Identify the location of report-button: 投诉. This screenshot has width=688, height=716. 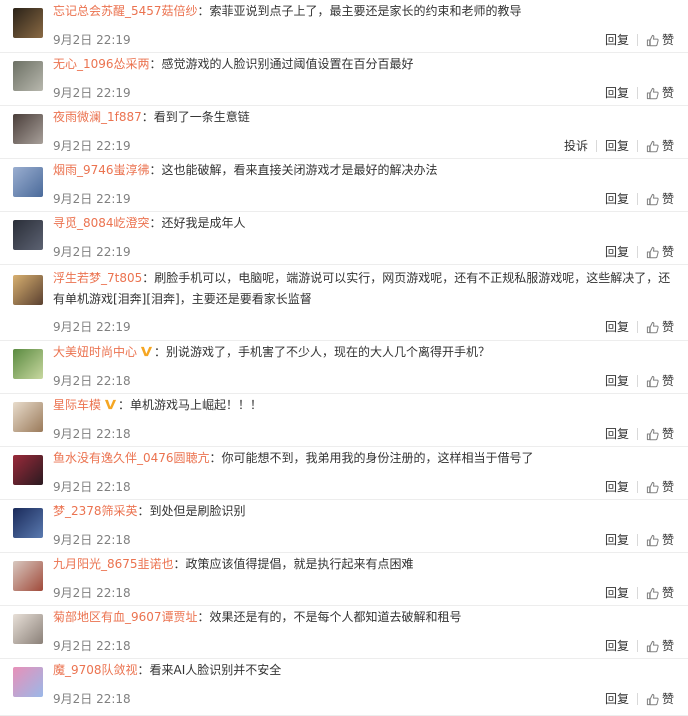
(576, 146).